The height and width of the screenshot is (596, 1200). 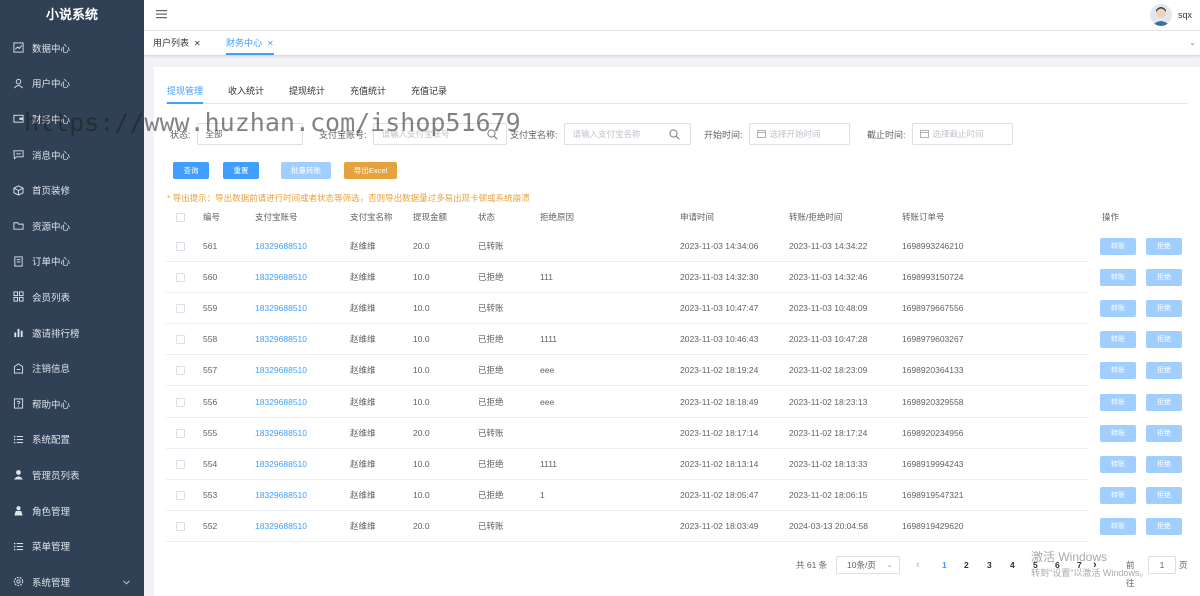 I want to click on start-time-picker: 选择开始时间, so click(x=799, y=134).